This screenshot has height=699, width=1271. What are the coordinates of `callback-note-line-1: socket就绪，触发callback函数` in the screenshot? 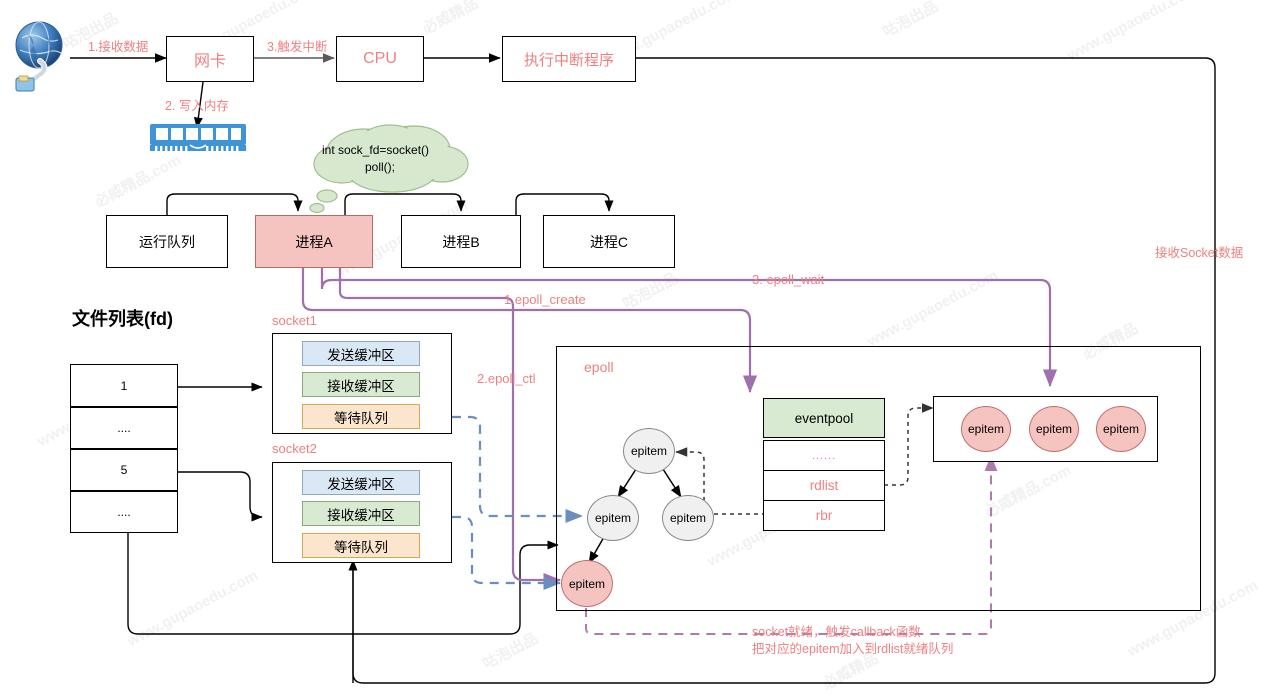 It's located at (836, 632).